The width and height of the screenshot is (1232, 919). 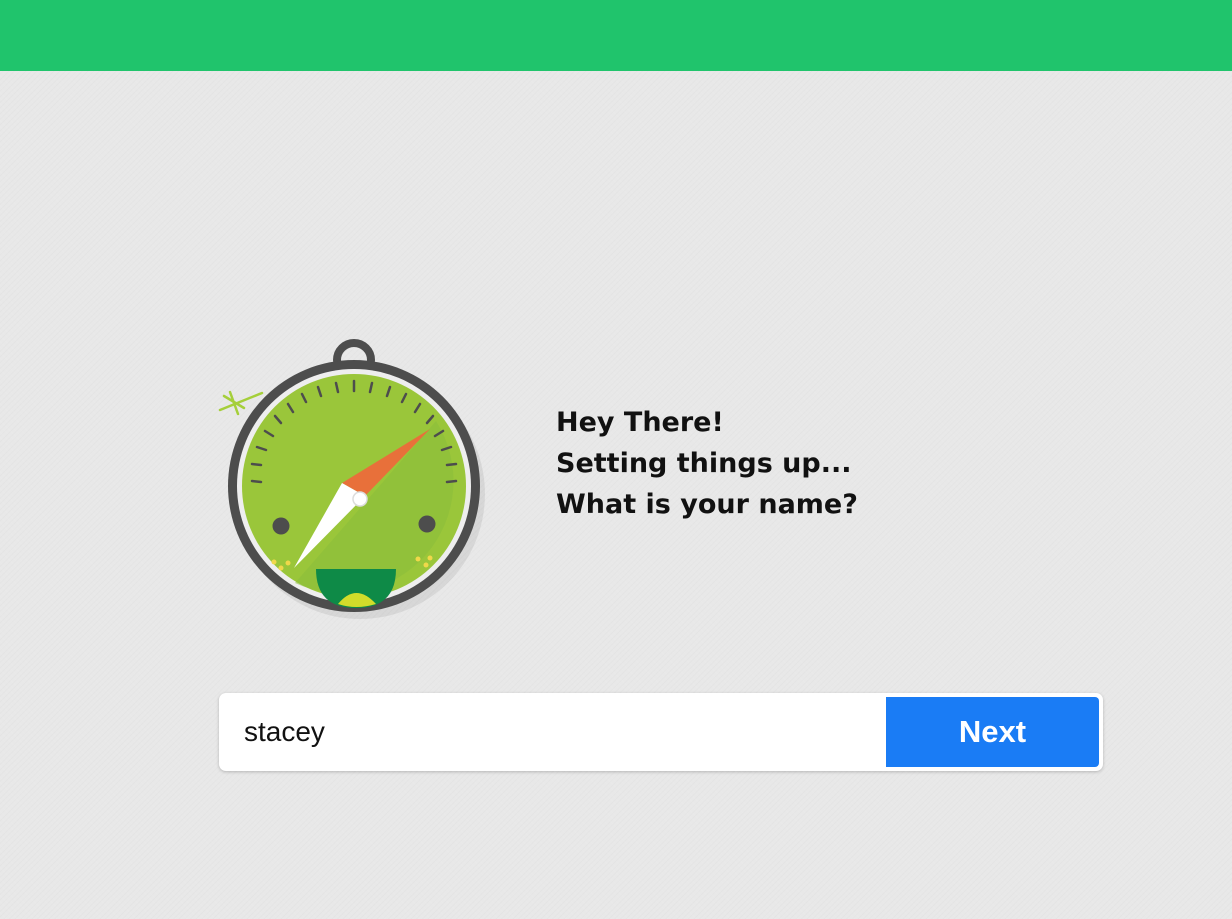 I want to click on name-form: Next, so click(x=661, y=732).